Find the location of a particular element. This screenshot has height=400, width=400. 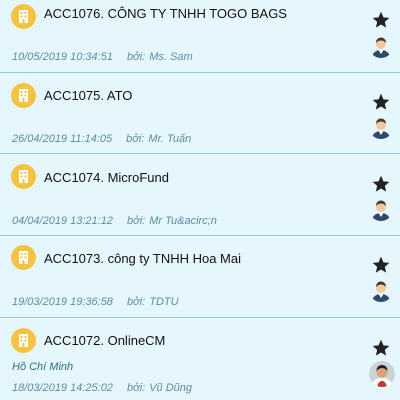

account-title: ACC1074. MicroFund is located at coordinates (106, 177).